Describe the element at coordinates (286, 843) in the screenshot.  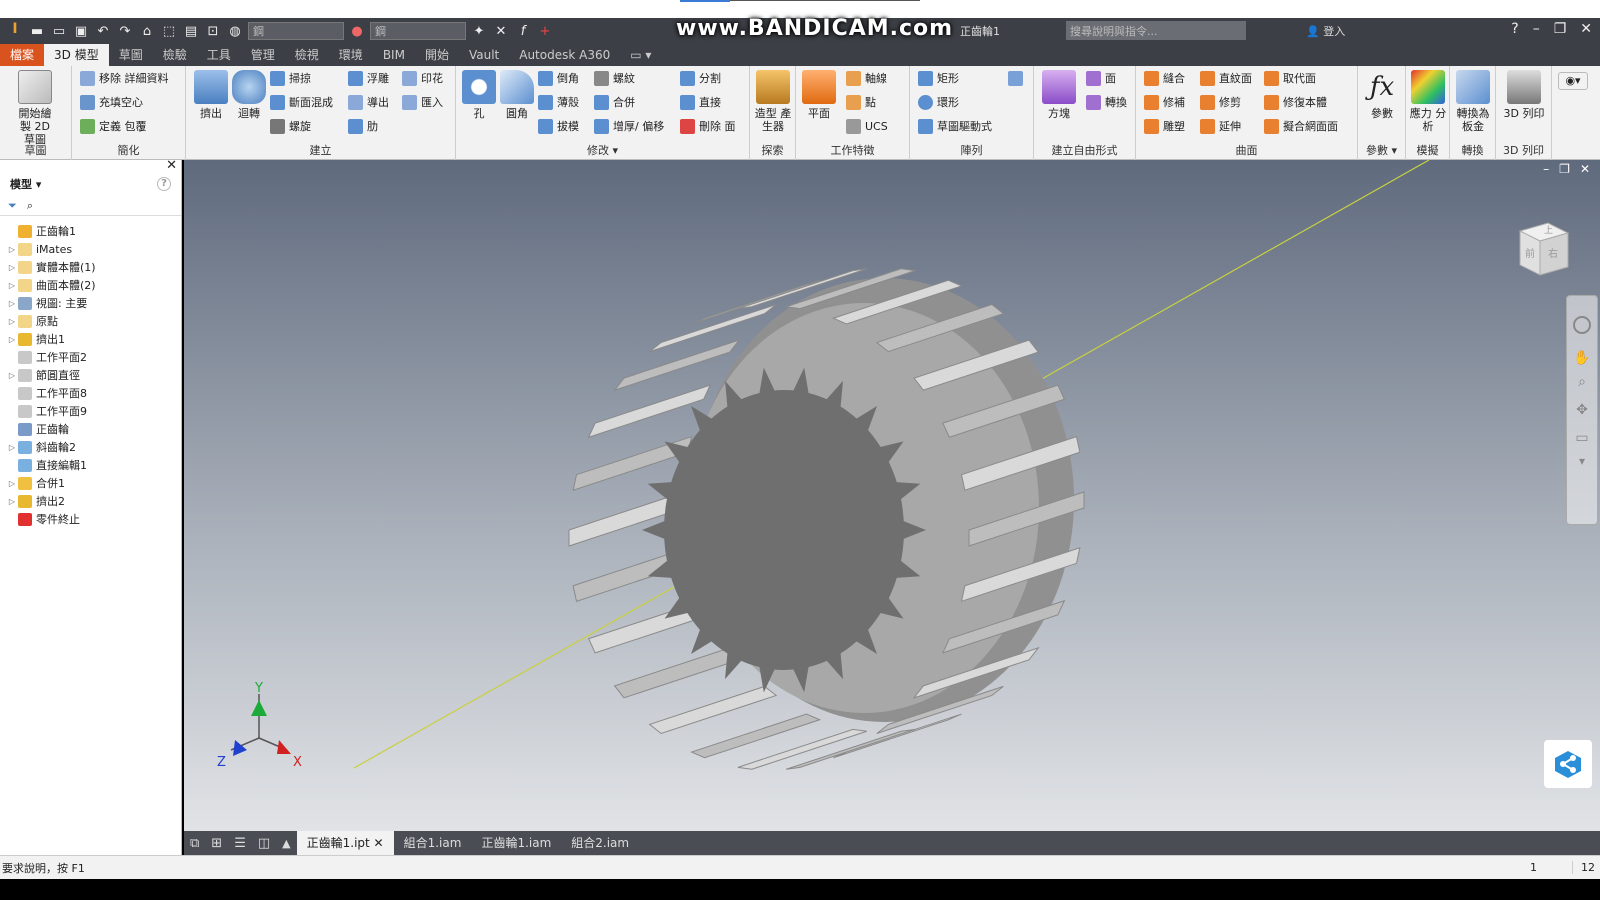
I see `tab-overflow-icon: ▲` at that location.